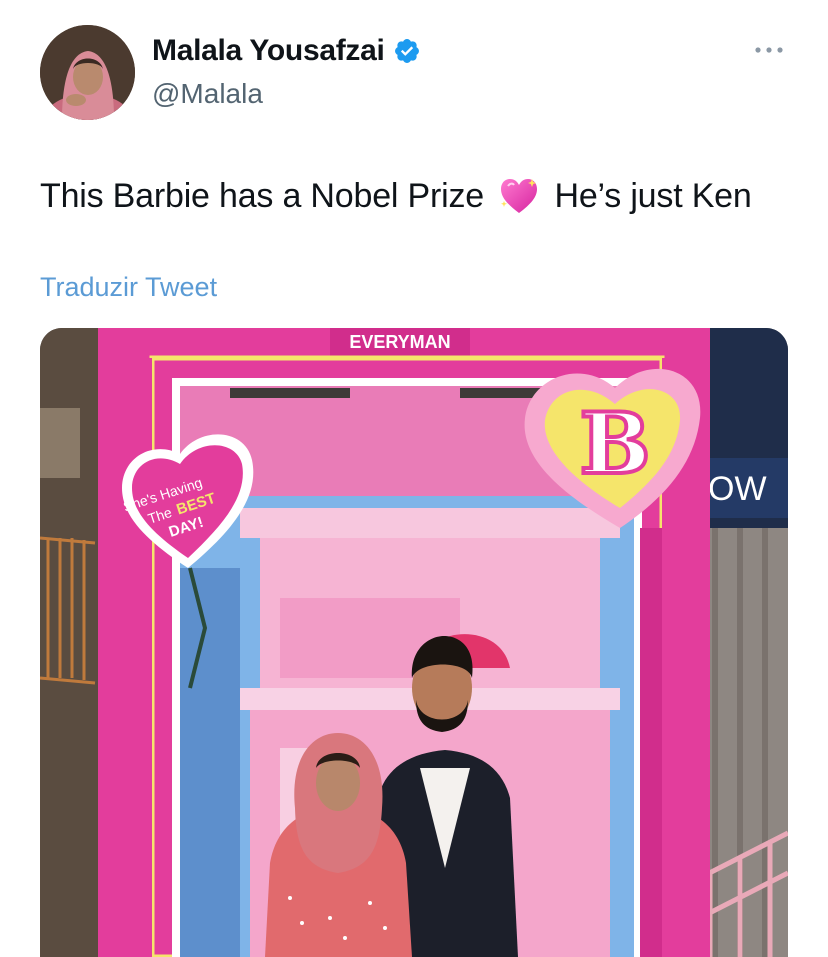  I want to click on avatar-photo, so click(87, 72).